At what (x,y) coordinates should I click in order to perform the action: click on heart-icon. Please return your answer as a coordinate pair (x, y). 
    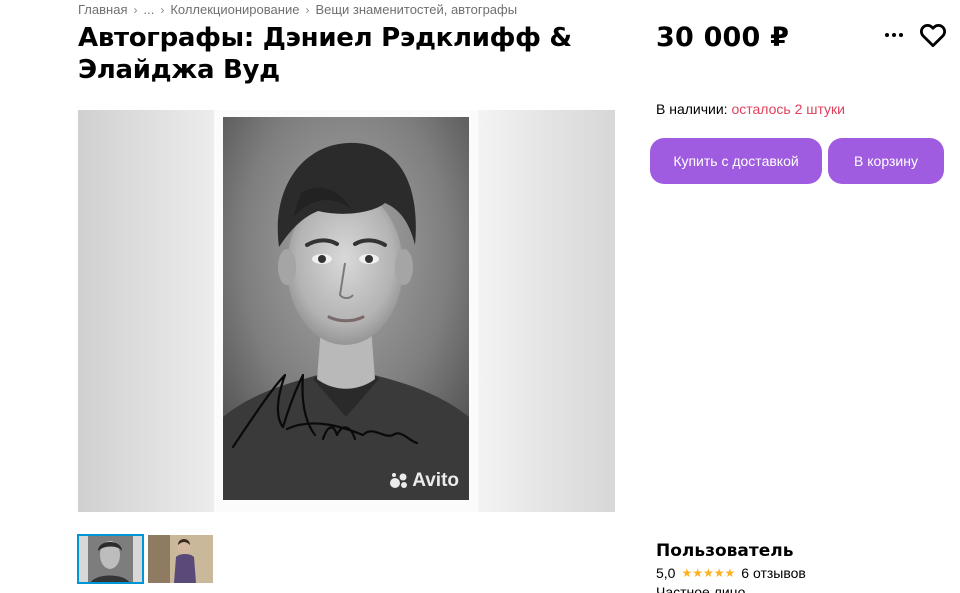
    Looking at the image, I should click on (933, 35).